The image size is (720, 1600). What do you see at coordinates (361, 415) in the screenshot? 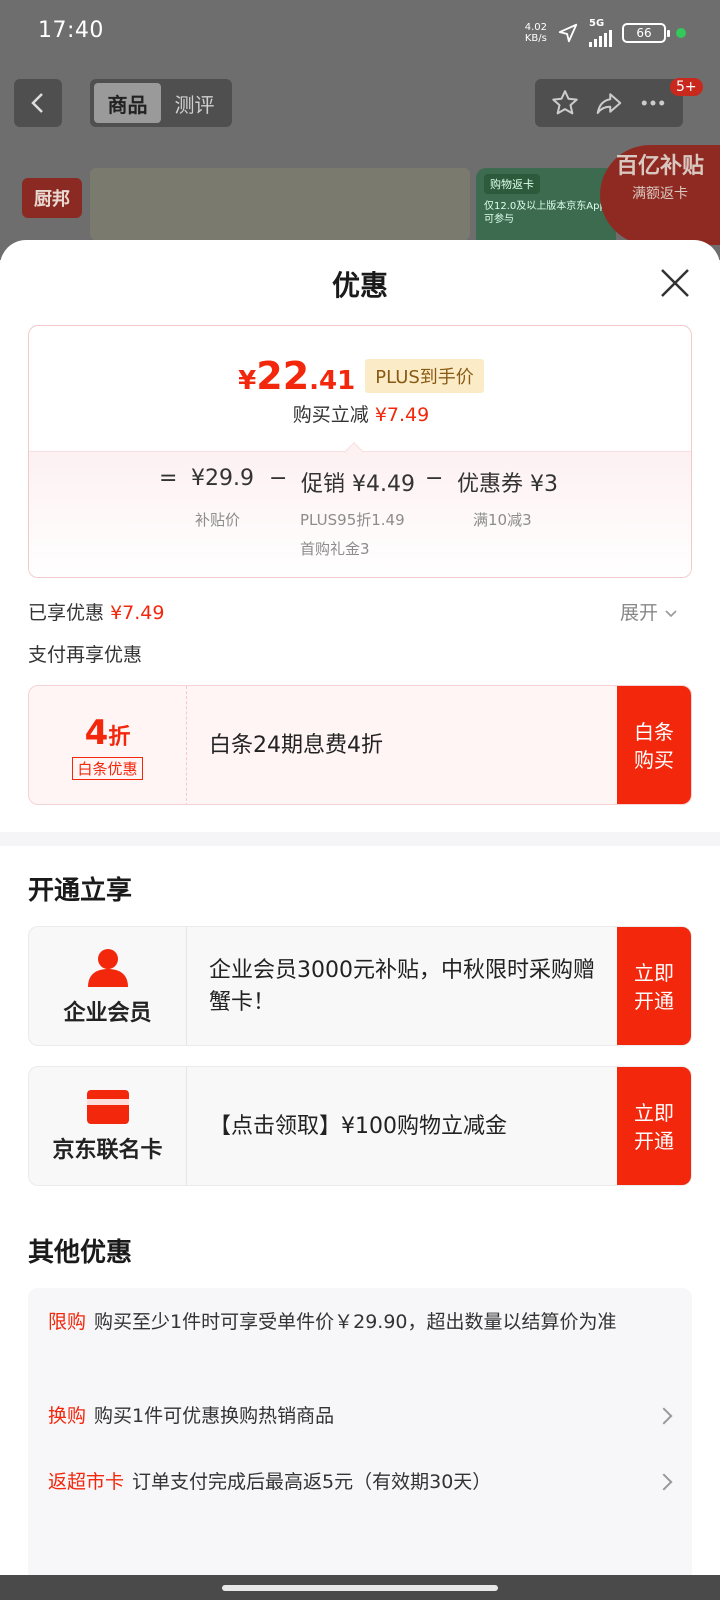
I see `instant-discount: 购买立减 ¥7.49` at bounding box center [361, 415].